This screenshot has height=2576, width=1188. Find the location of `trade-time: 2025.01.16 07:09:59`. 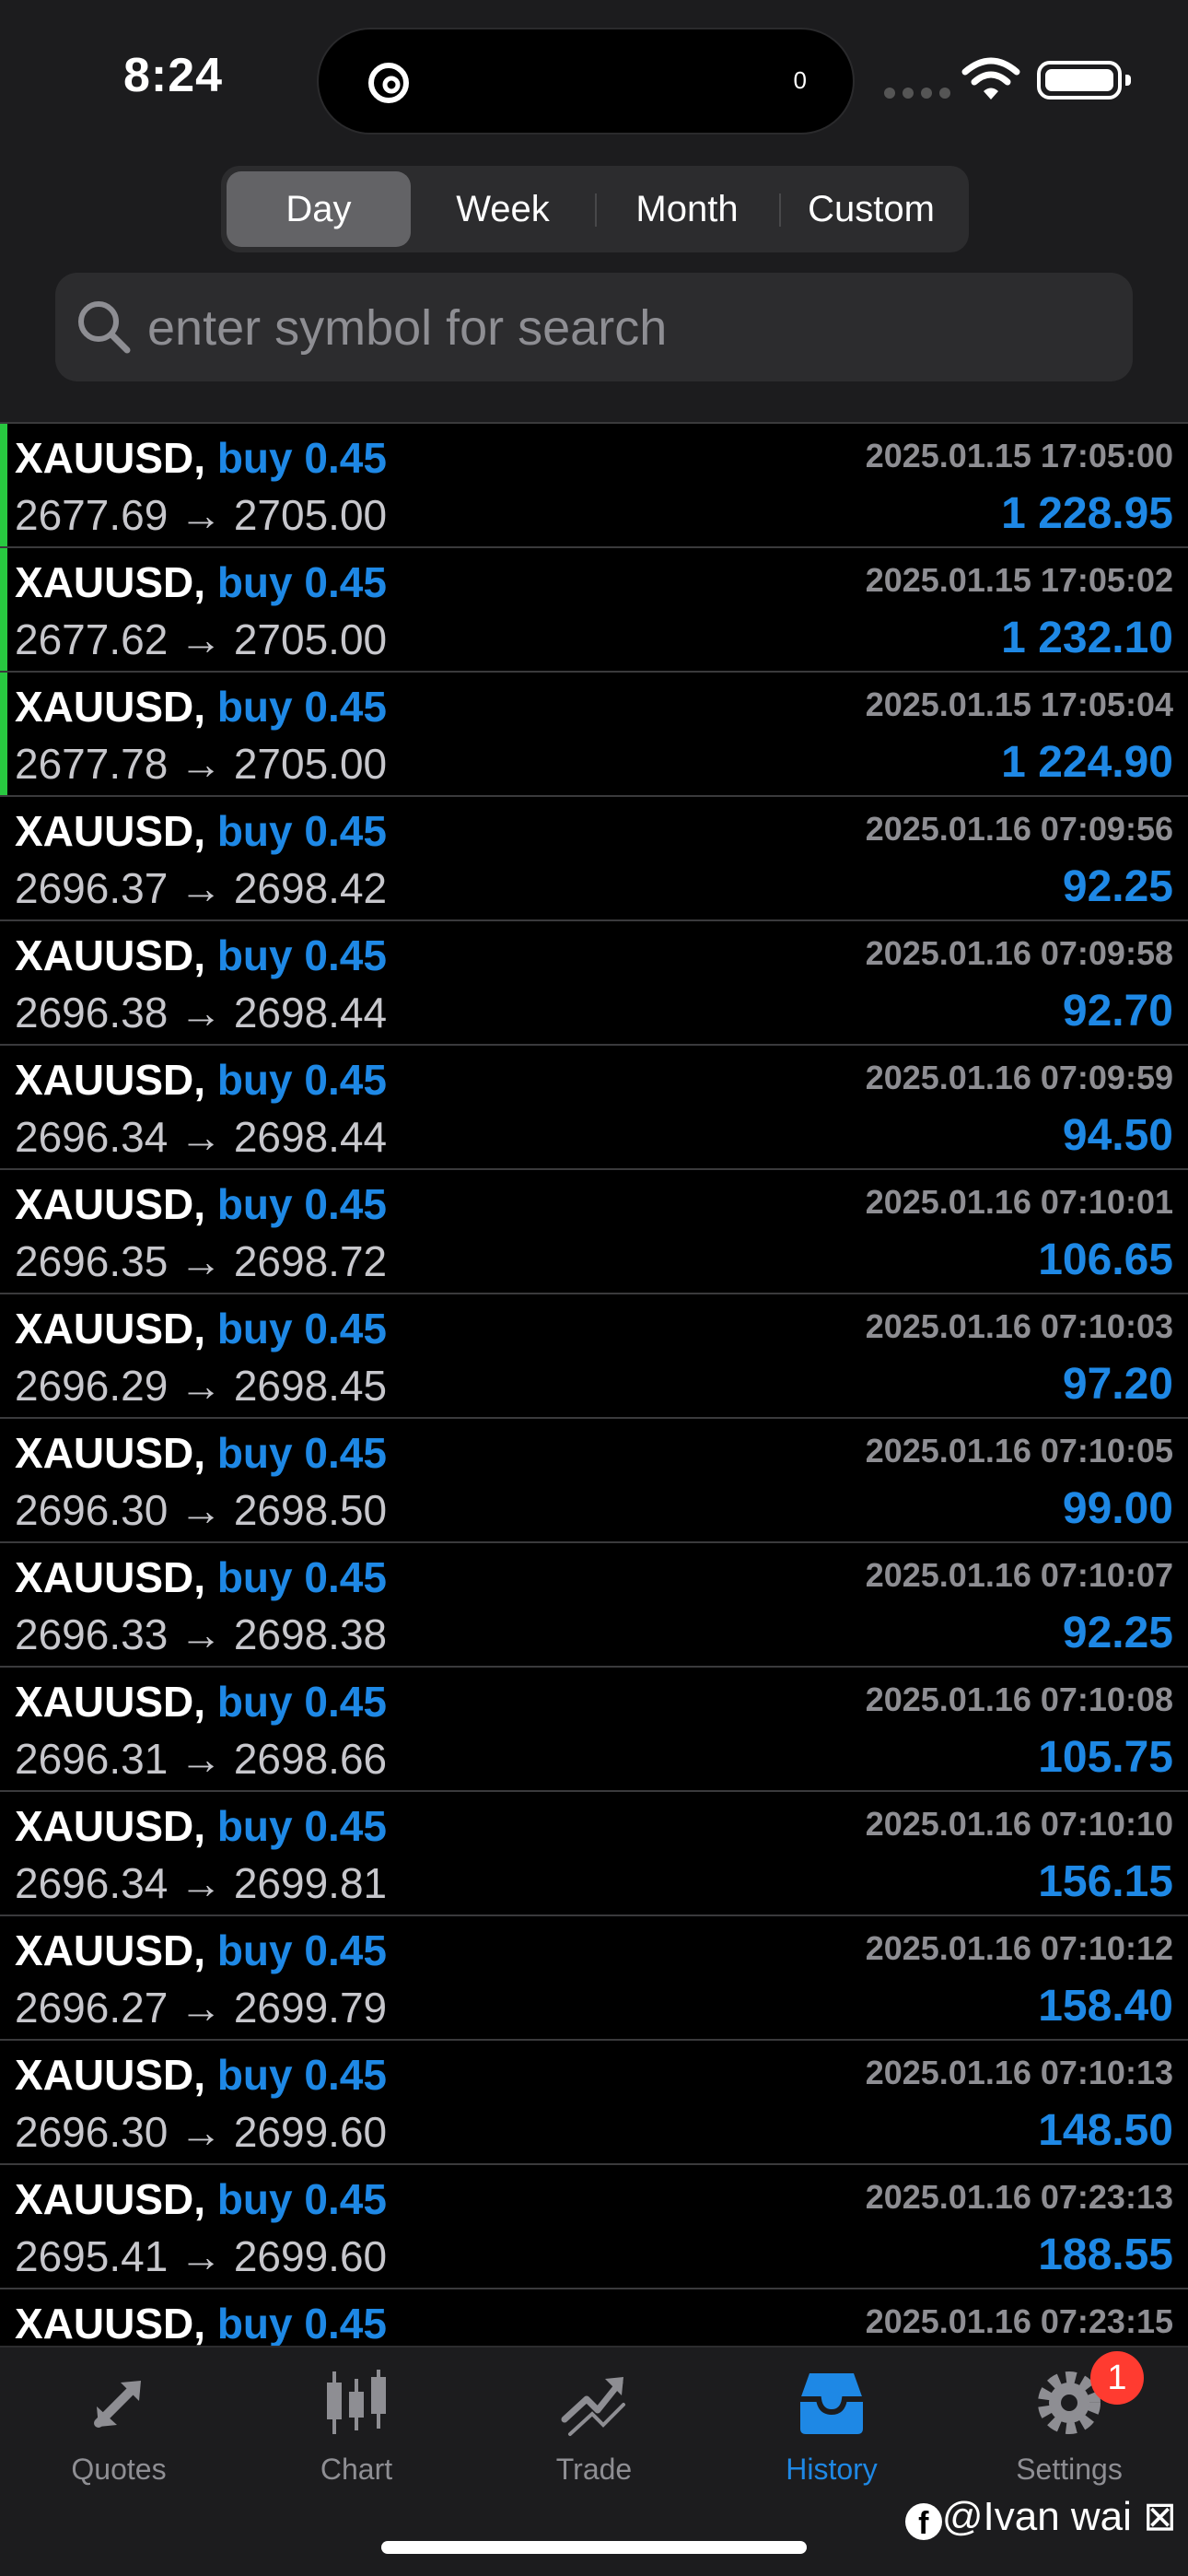

trade-time: 2025.01.16 07:09:59 is located at coordinates (1019, 1077).